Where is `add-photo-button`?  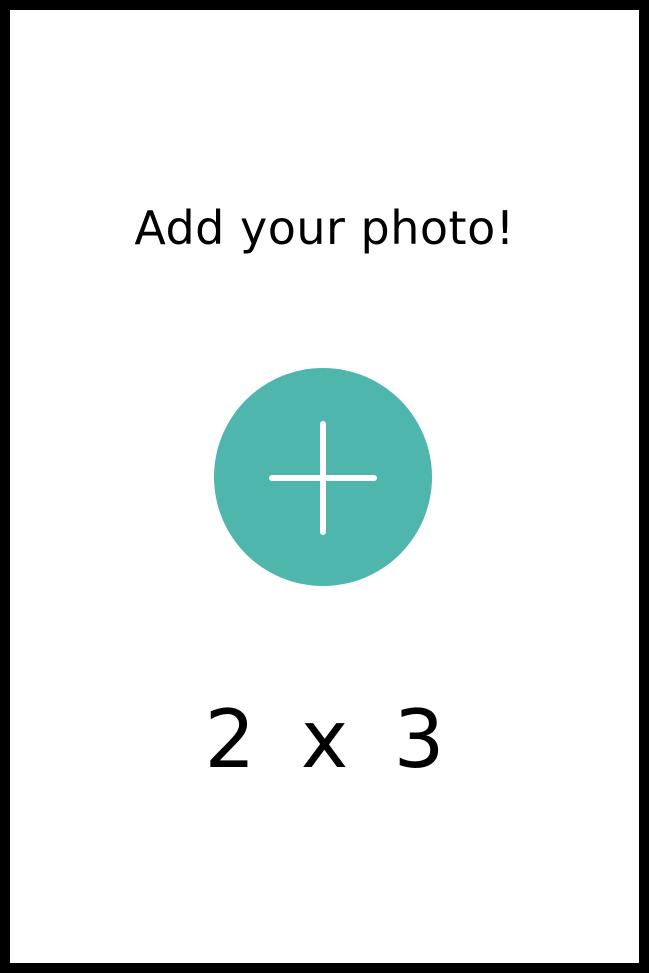 add-photo-button is located at coordinates (323, 477).